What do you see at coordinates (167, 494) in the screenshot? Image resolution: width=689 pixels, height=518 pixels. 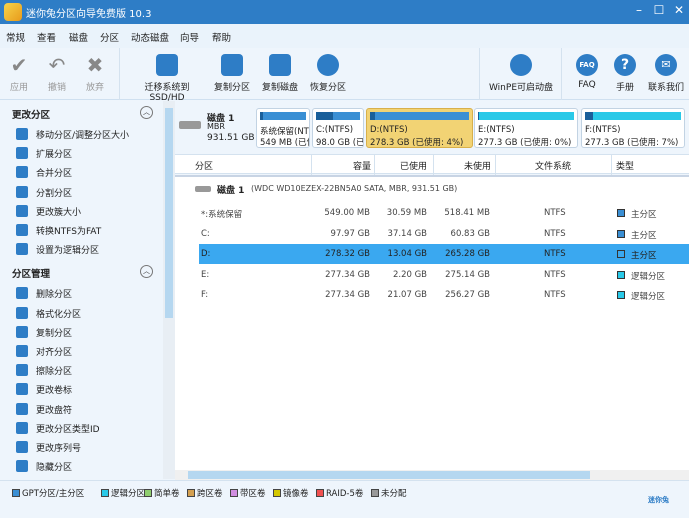 I see `legend-label: 简单卷` at bounding box center [167, 494].